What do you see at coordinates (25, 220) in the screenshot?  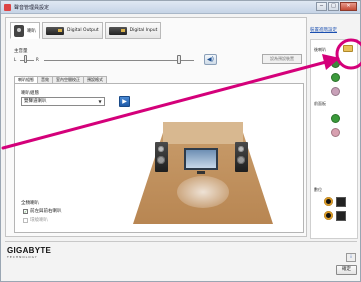 I see `checkbox-unchecked` at bounding box center [25, 220].